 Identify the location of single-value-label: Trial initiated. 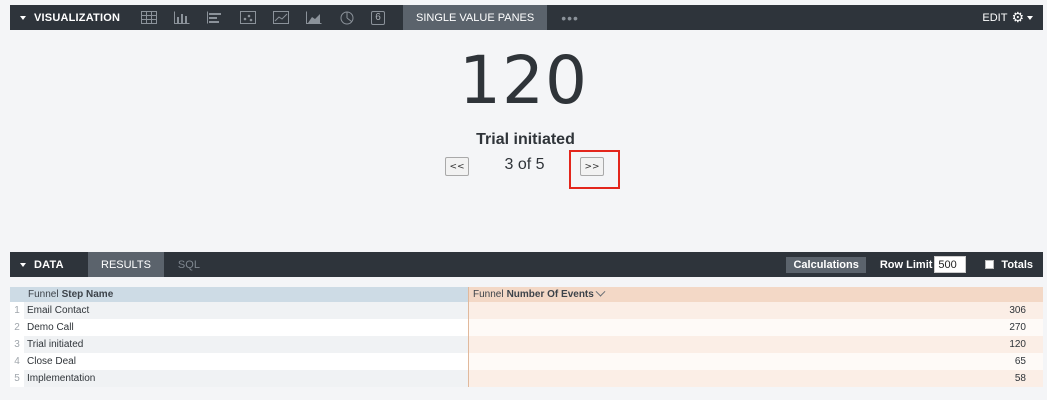
(525, 139).